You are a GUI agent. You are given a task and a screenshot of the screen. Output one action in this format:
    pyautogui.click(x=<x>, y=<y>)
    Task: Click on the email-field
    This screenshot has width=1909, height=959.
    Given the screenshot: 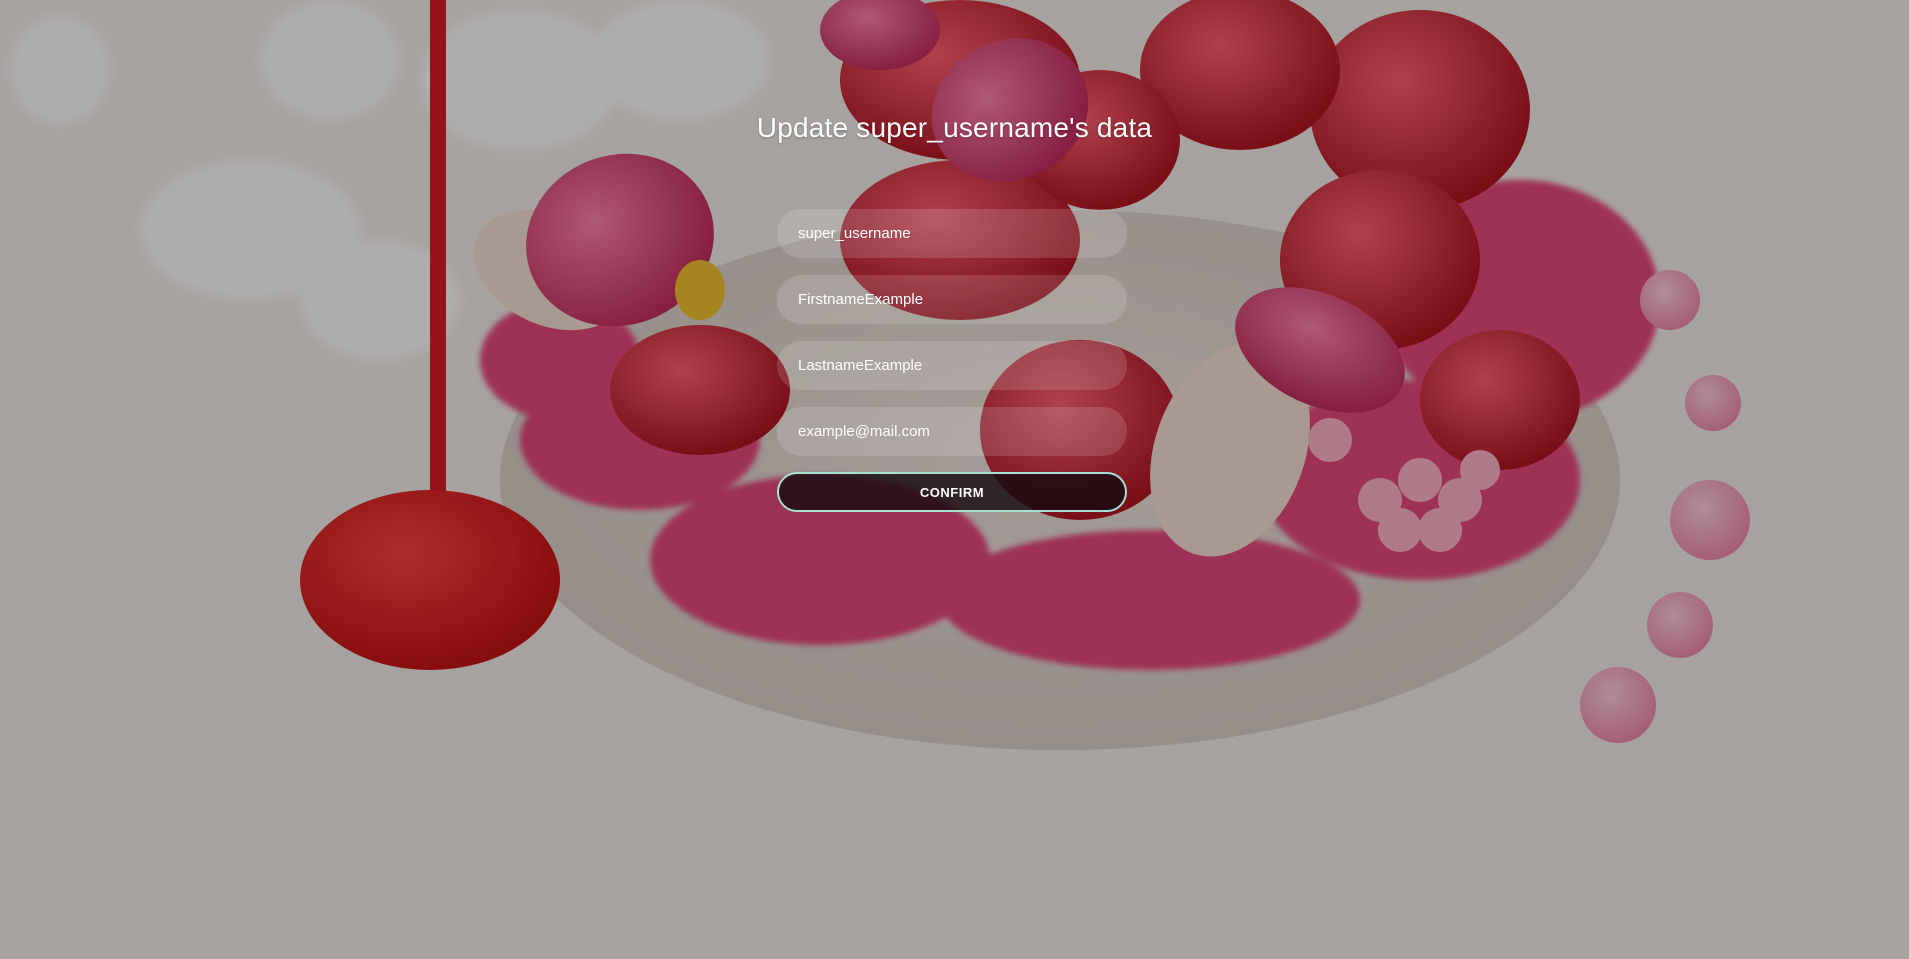 What is the action you would take?
    pyautogui.click(x=952, y=431)
    